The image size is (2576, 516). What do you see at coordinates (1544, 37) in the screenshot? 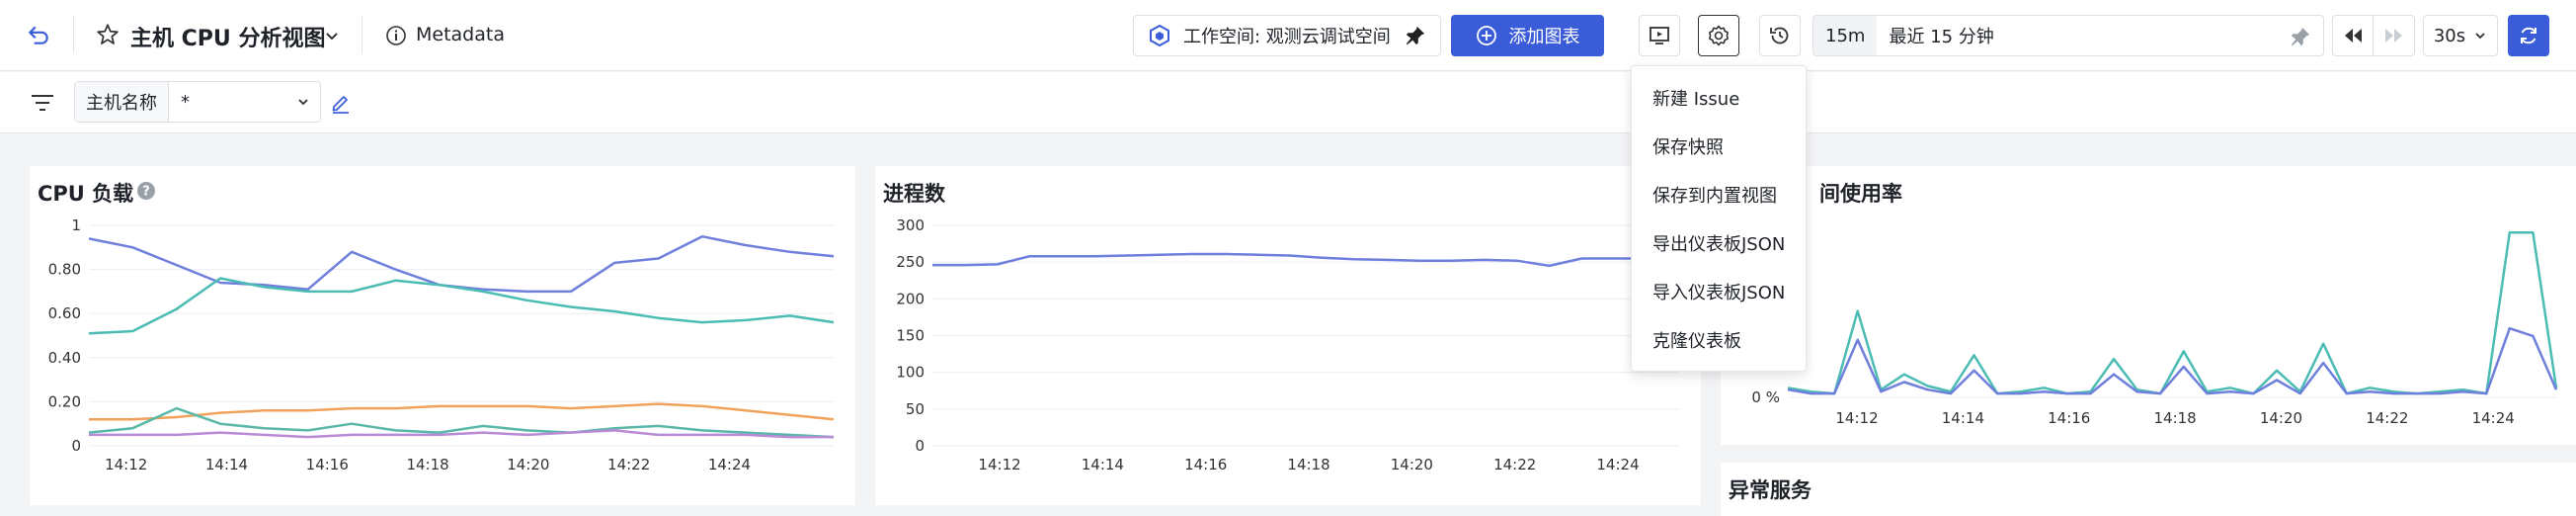
I see `add-chart-label: 添加图表` at bounding box center [1544, 37].